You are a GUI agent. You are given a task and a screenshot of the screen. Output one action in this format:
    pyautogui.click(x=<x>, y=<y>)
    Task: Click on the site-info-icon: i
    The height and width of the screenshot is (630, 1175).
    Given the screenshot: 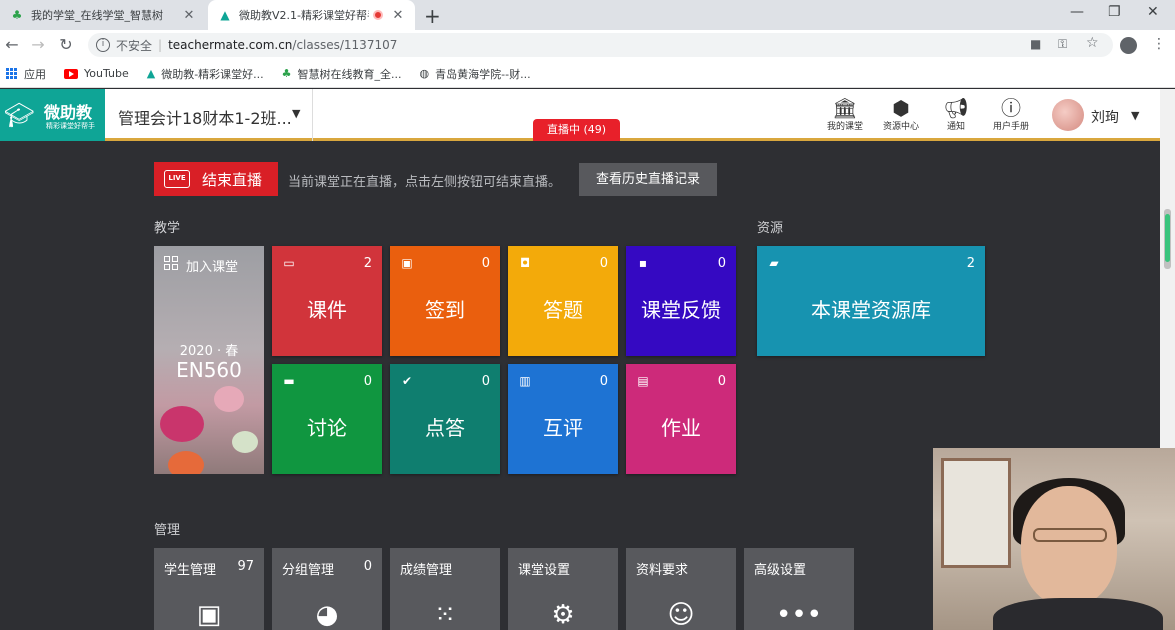 What is the action you would take?
    pyautogui.click(x=103, y=45)
    